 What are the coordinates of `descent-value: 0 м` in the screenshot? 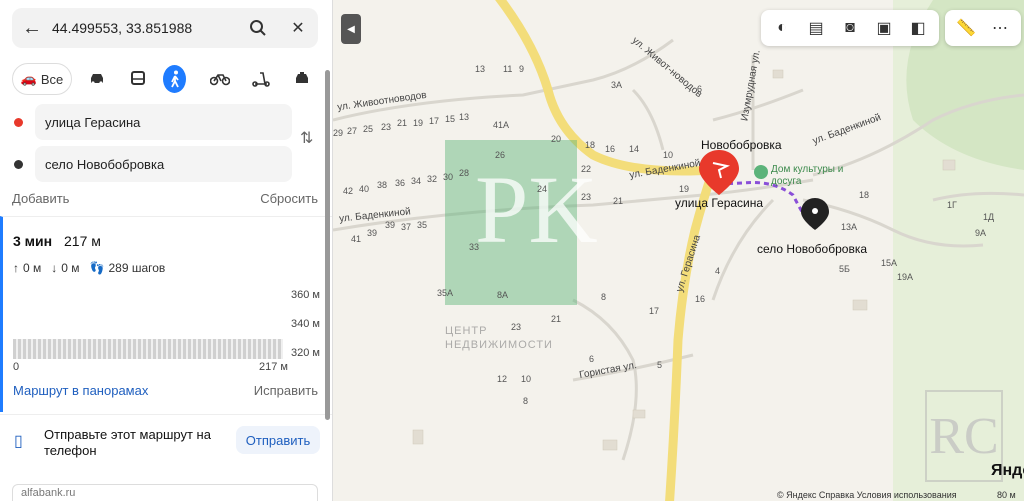 It's located at (70, 268).